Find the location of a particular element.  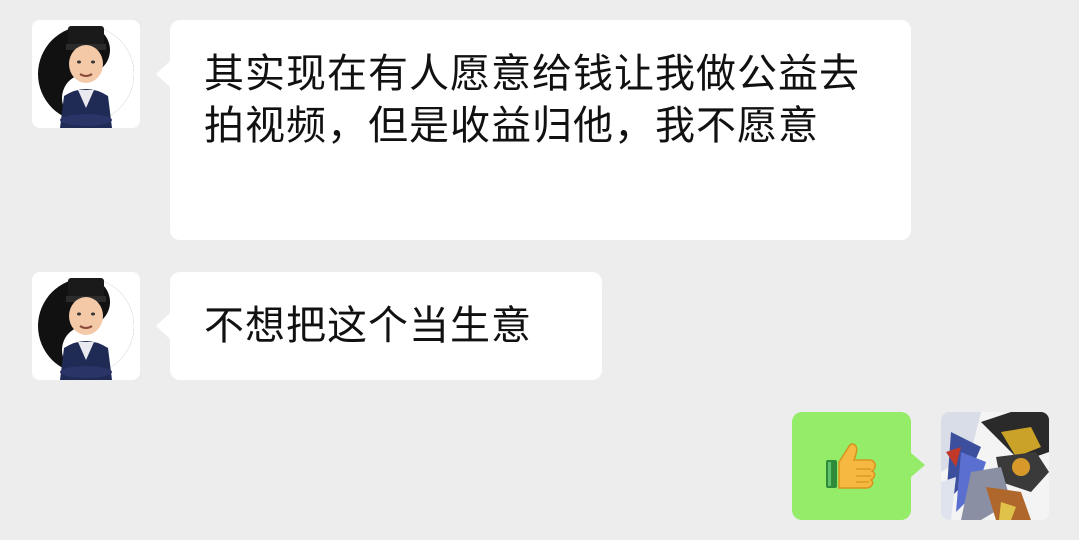

thumbs-up-icon is located at coordinates (851, 466).